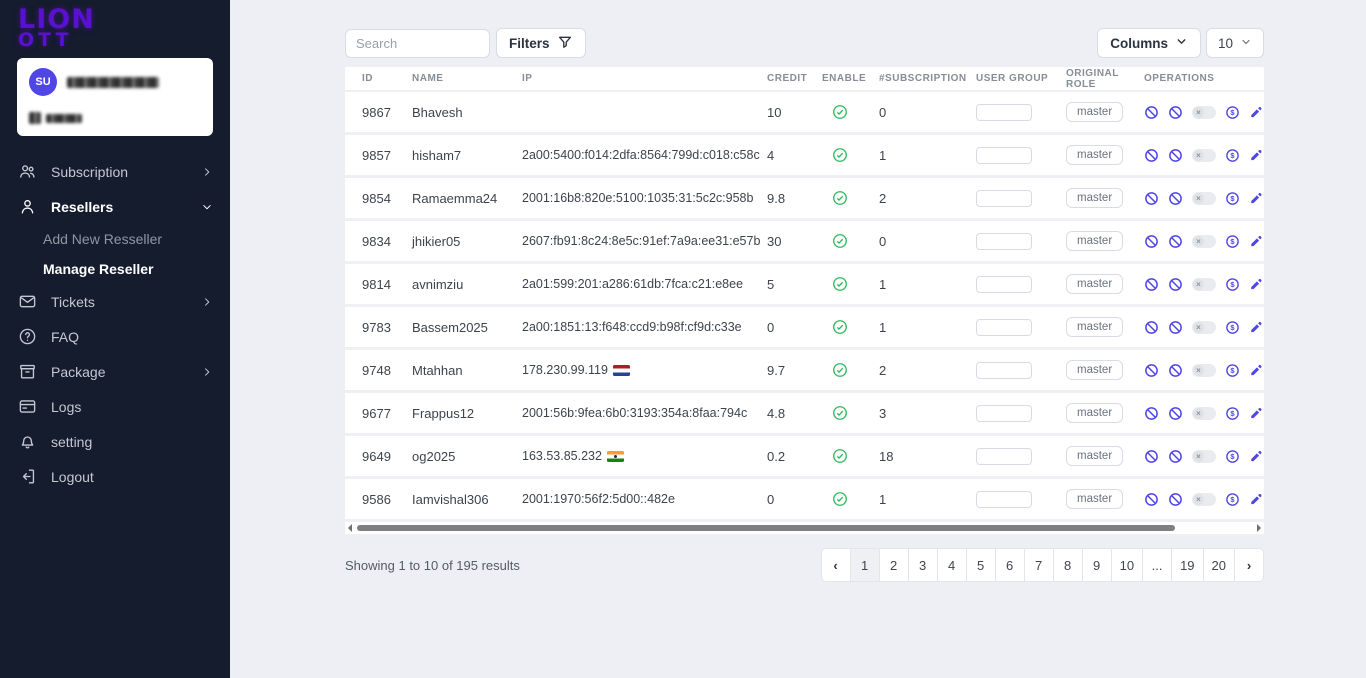 The width and height of the screenshot is (1366, 678). What do you see at coordinates (1127, 565) in the screenshot?
I see `pagination-page-10: 10` at bounding box center [1127, 565].